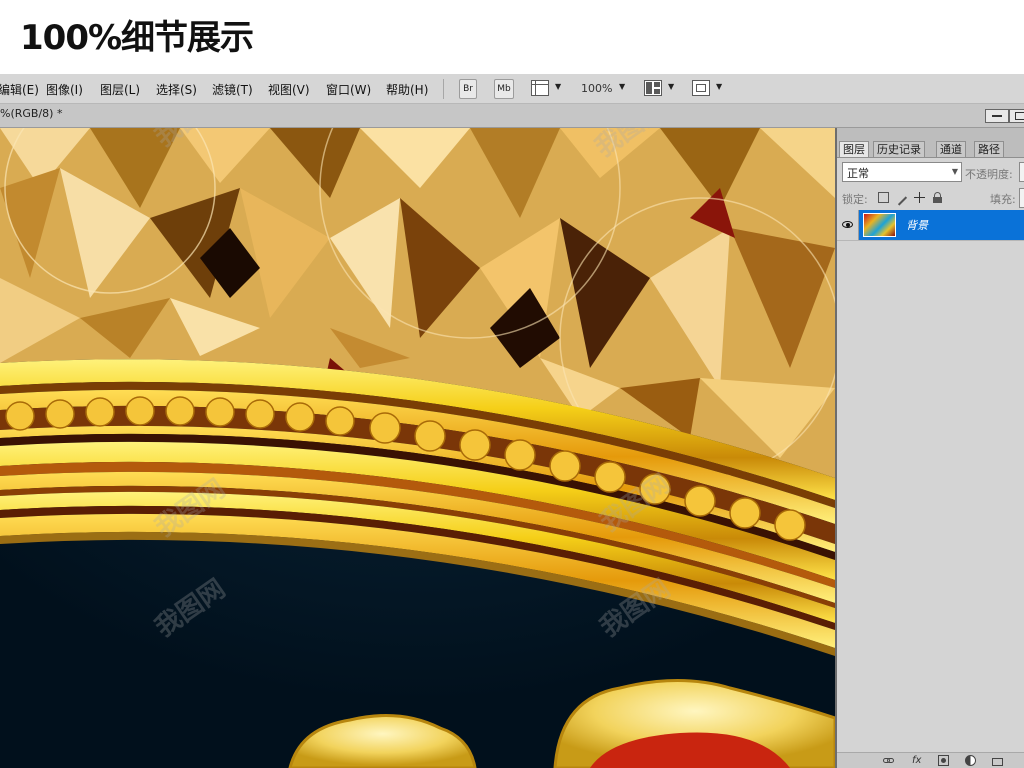  I want to click on tab-history: 历史记录, so click(899, 149).